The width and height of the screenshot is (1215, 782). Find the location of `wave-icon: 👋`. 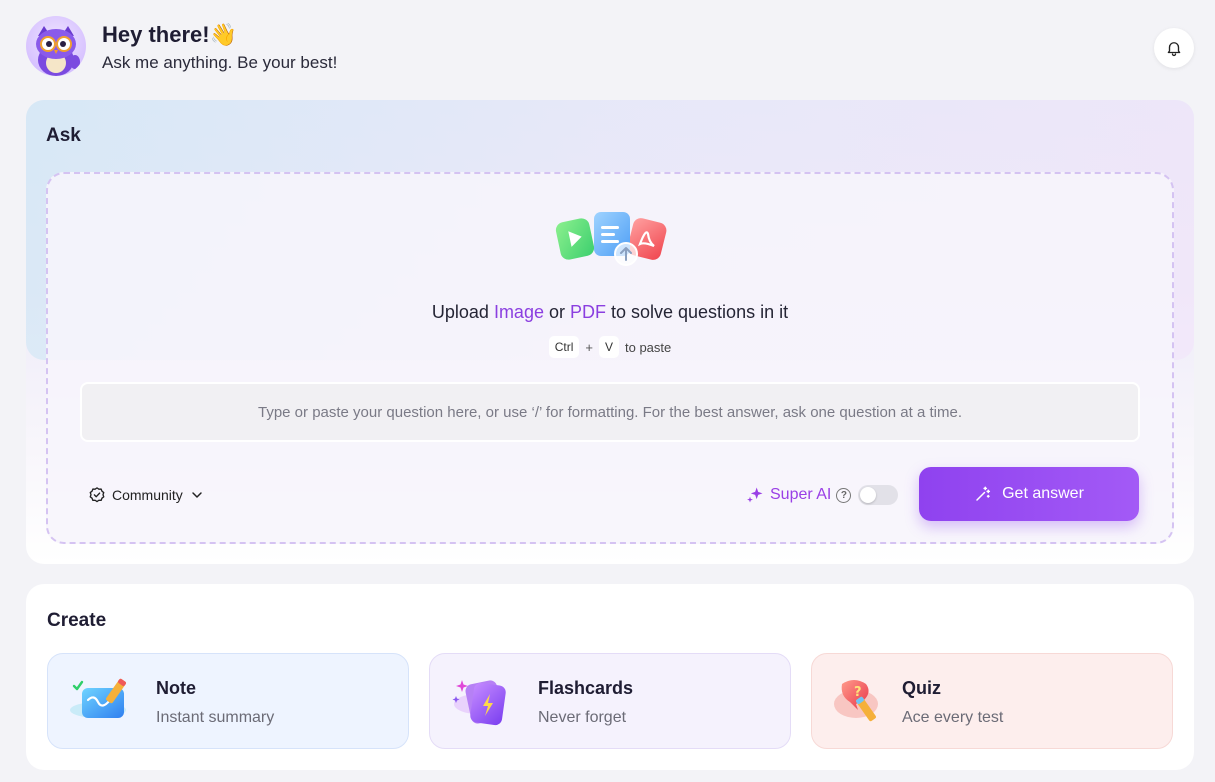

wave-icon: 👋 is located at coordinates (223, 34).